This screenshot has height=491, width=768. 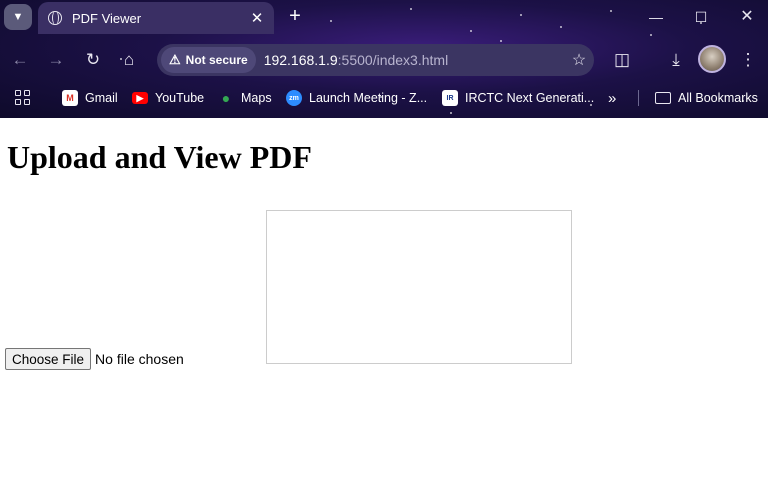 I want to click on close-tab-icon: ✕, so click(x=257, y=18).